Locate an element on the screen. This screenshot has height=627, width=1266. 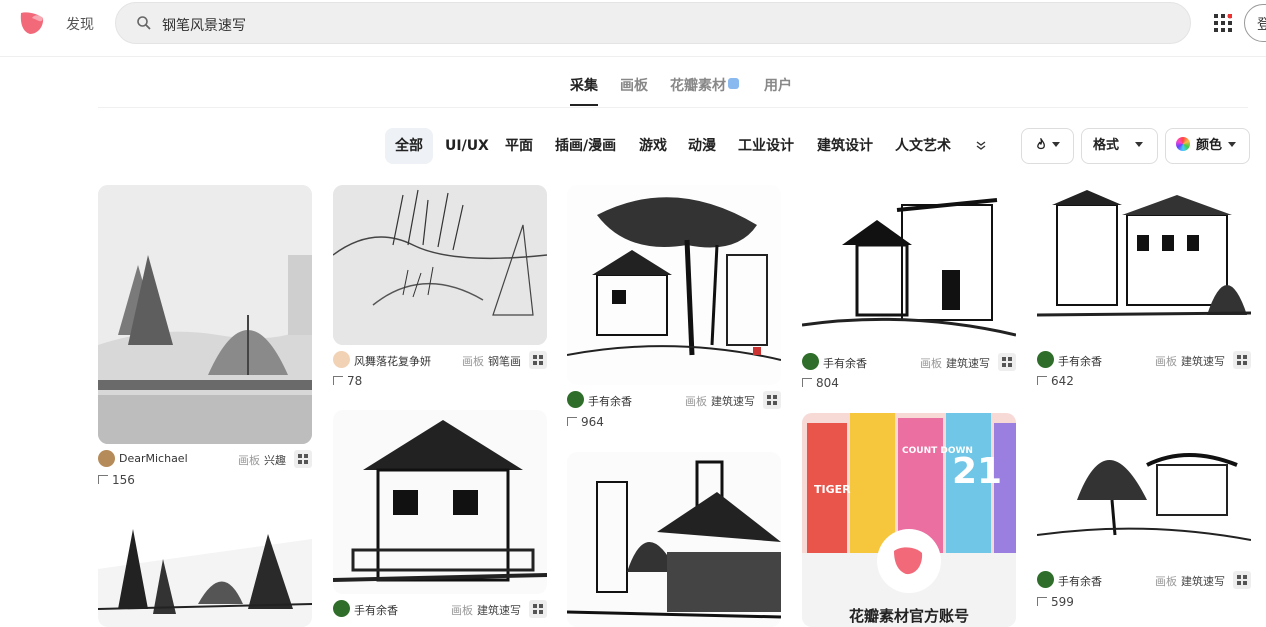
repin-count: 642 is located at coordinates (1055, 381).